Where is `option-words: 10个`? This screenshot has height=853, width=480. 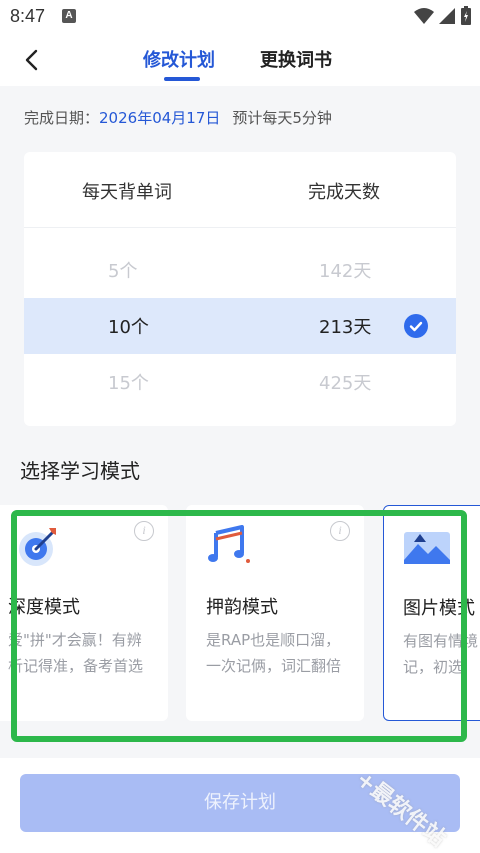
option-words: 10个 is located at coordinates (128, 327).